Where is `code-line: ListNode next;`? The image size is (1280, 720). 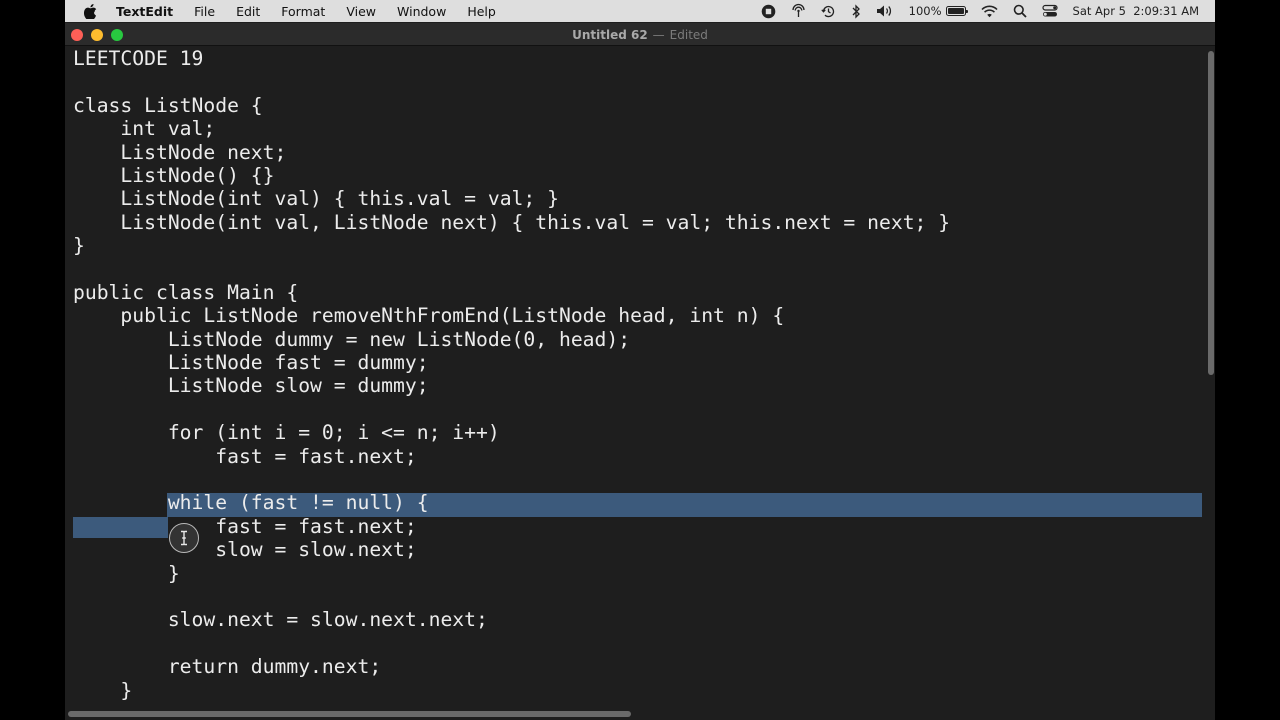 code-line: ListNode next; is located at coordinates (180, 152).